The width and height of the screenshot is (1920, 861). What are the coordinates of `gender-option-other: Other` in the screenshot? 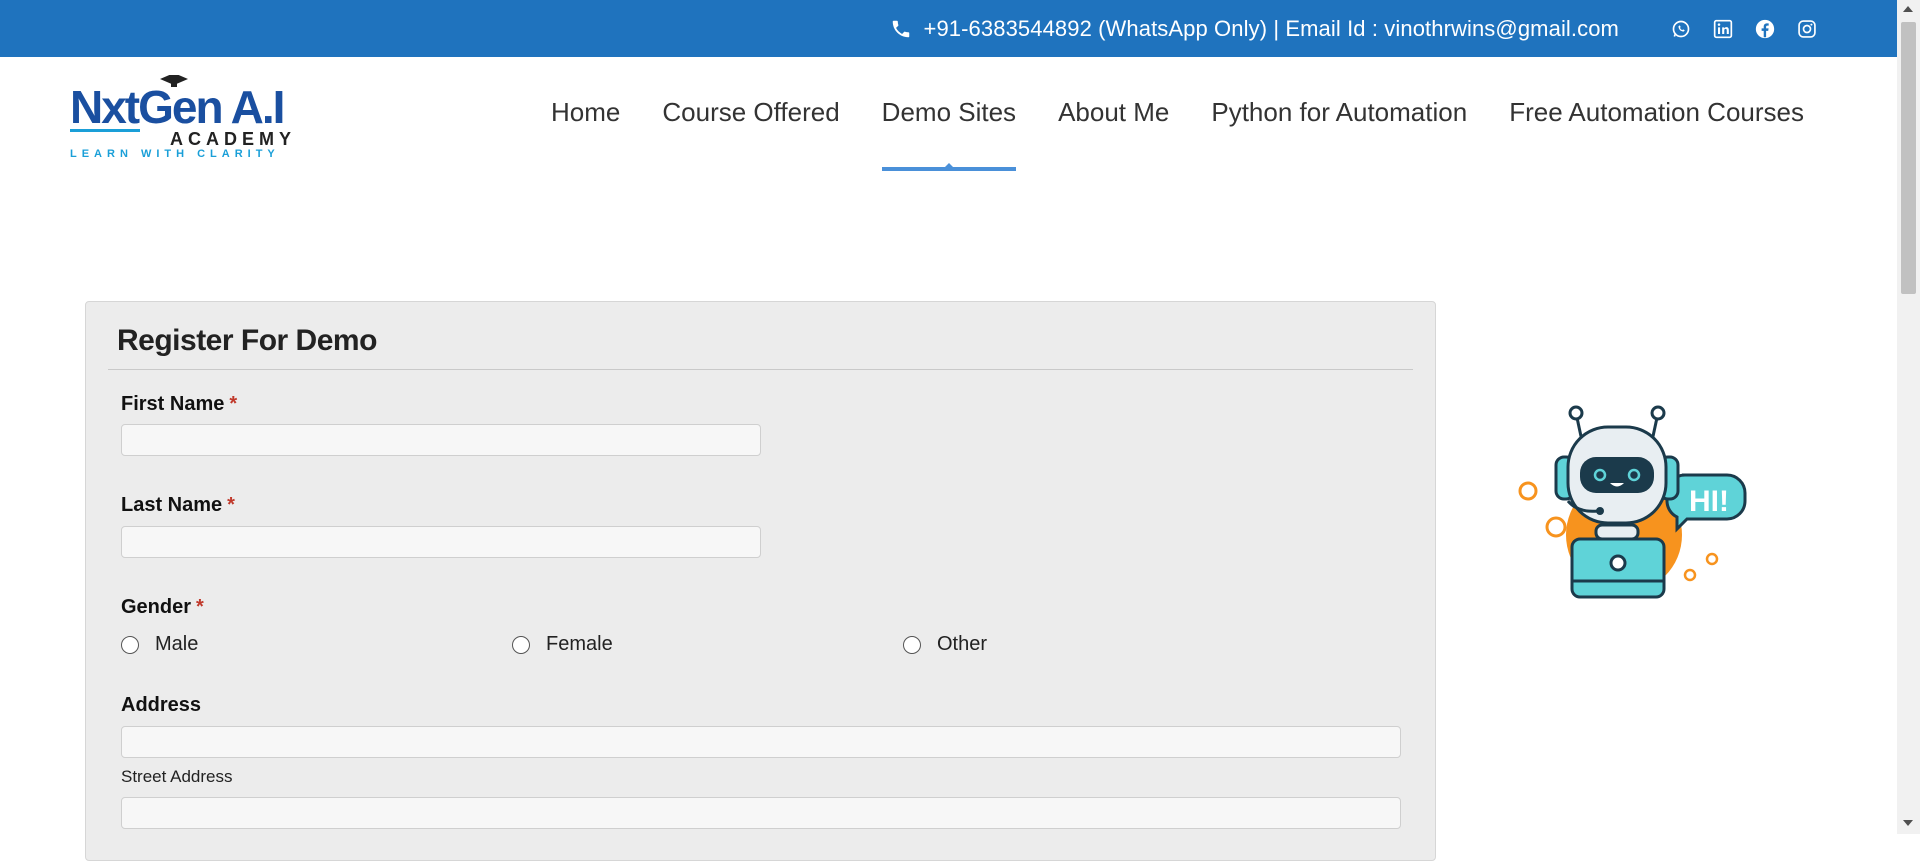 It's located at (945, 644).